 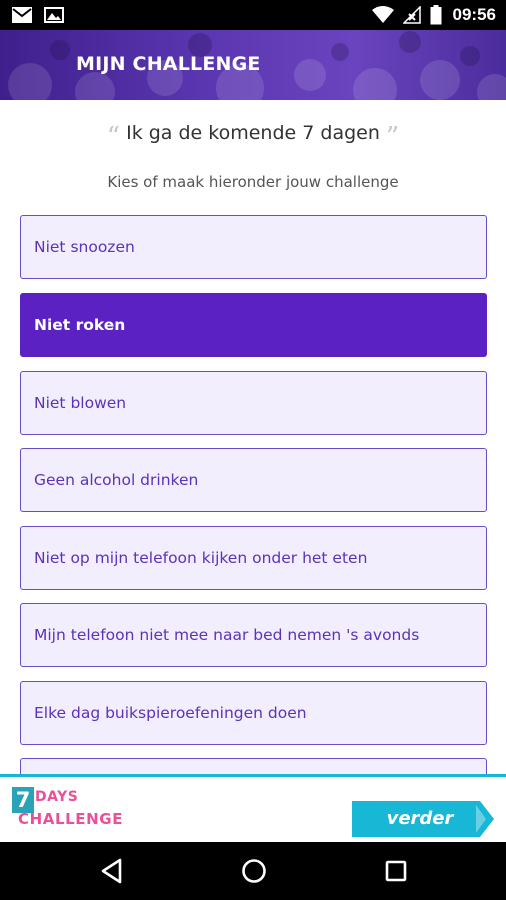 I want to click on footer-bar: 7 DAYS CHALLENGE verder, so click(x=253, y=808).